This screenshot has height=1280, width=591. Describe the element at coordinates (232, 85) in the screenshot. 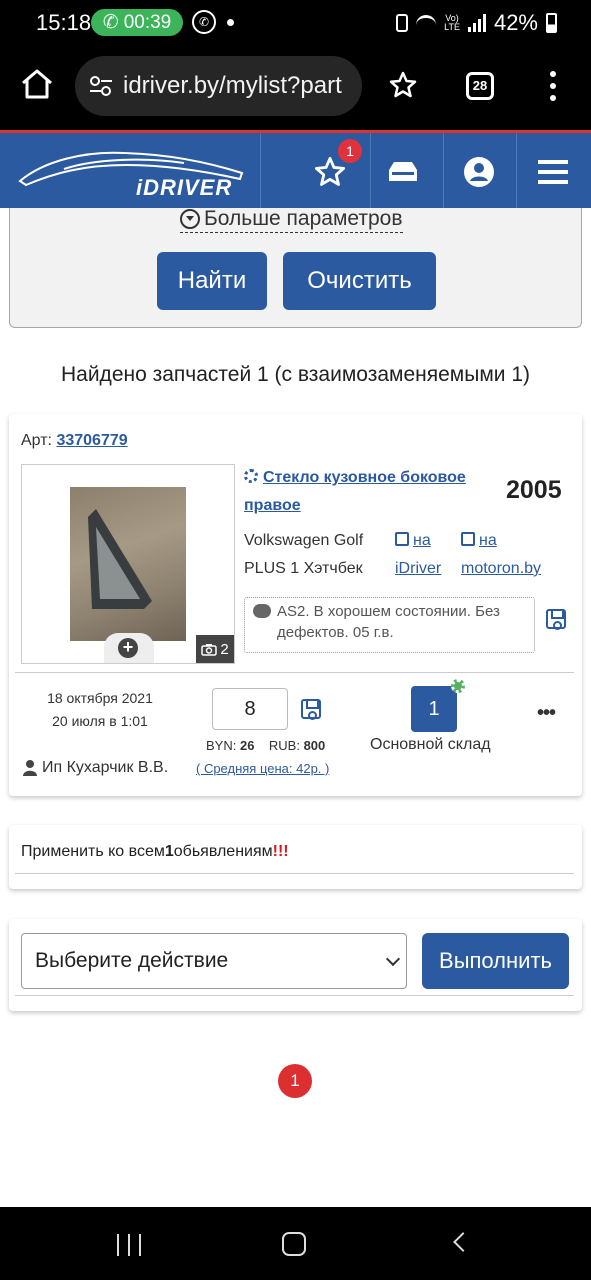

I see `url-text: idriver.by/mylist?part` at that location.